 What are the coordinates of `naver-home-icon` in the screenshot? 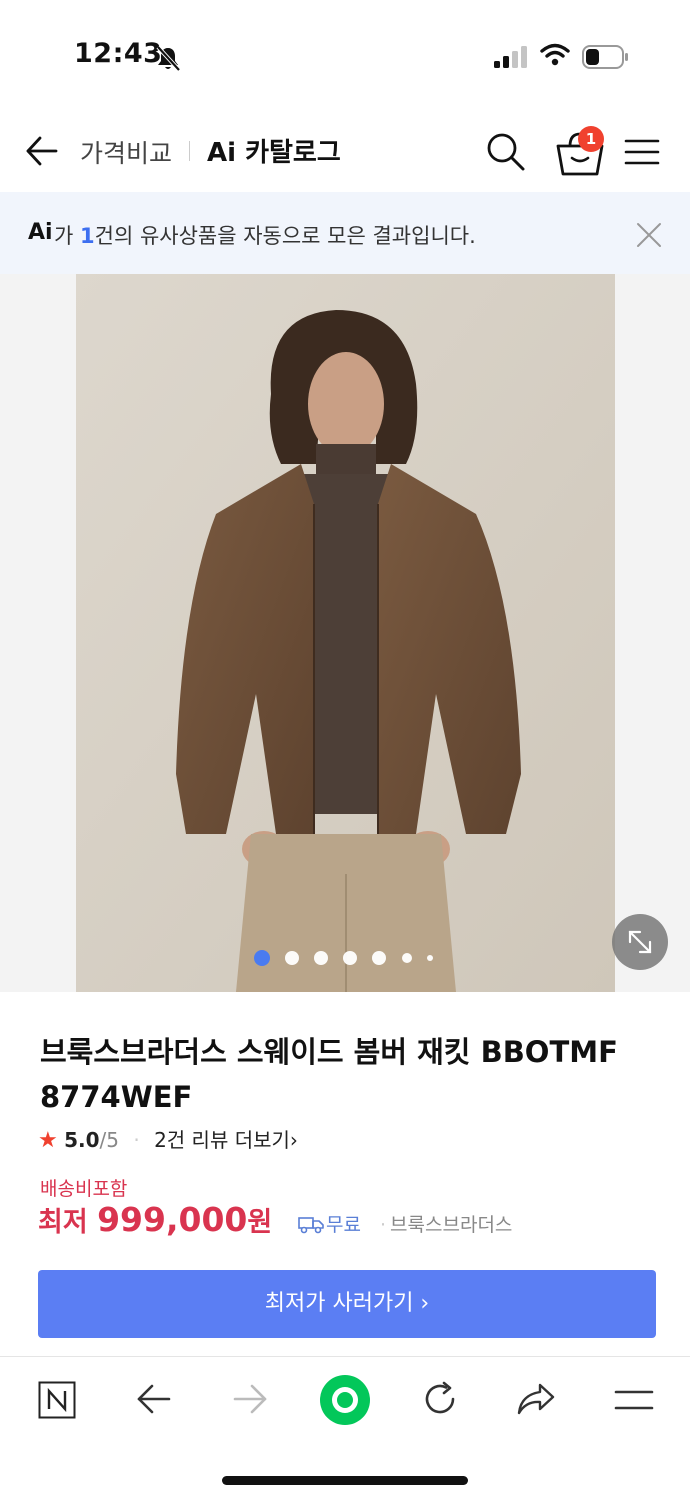 It's located at (57, 1400).